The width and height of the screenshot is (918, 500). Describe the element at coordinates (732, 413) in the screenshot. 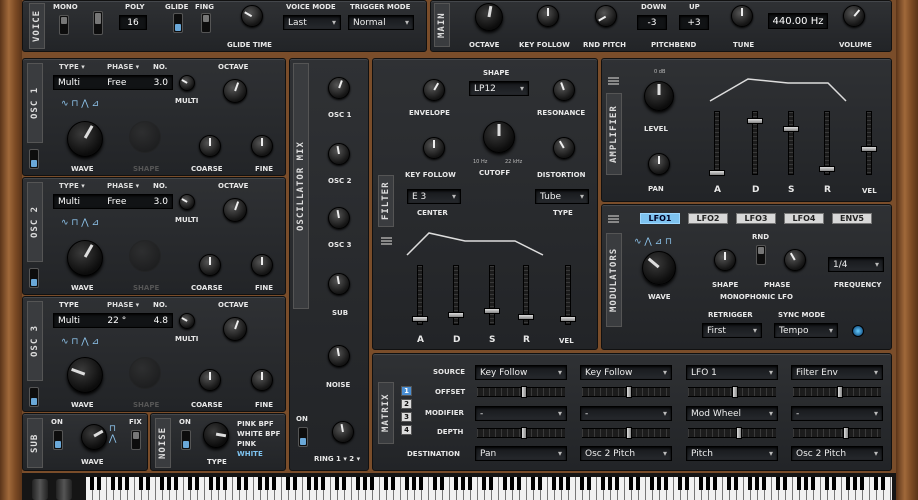

I see `matrix-col3-modifier: Mod Wheel` at that location.